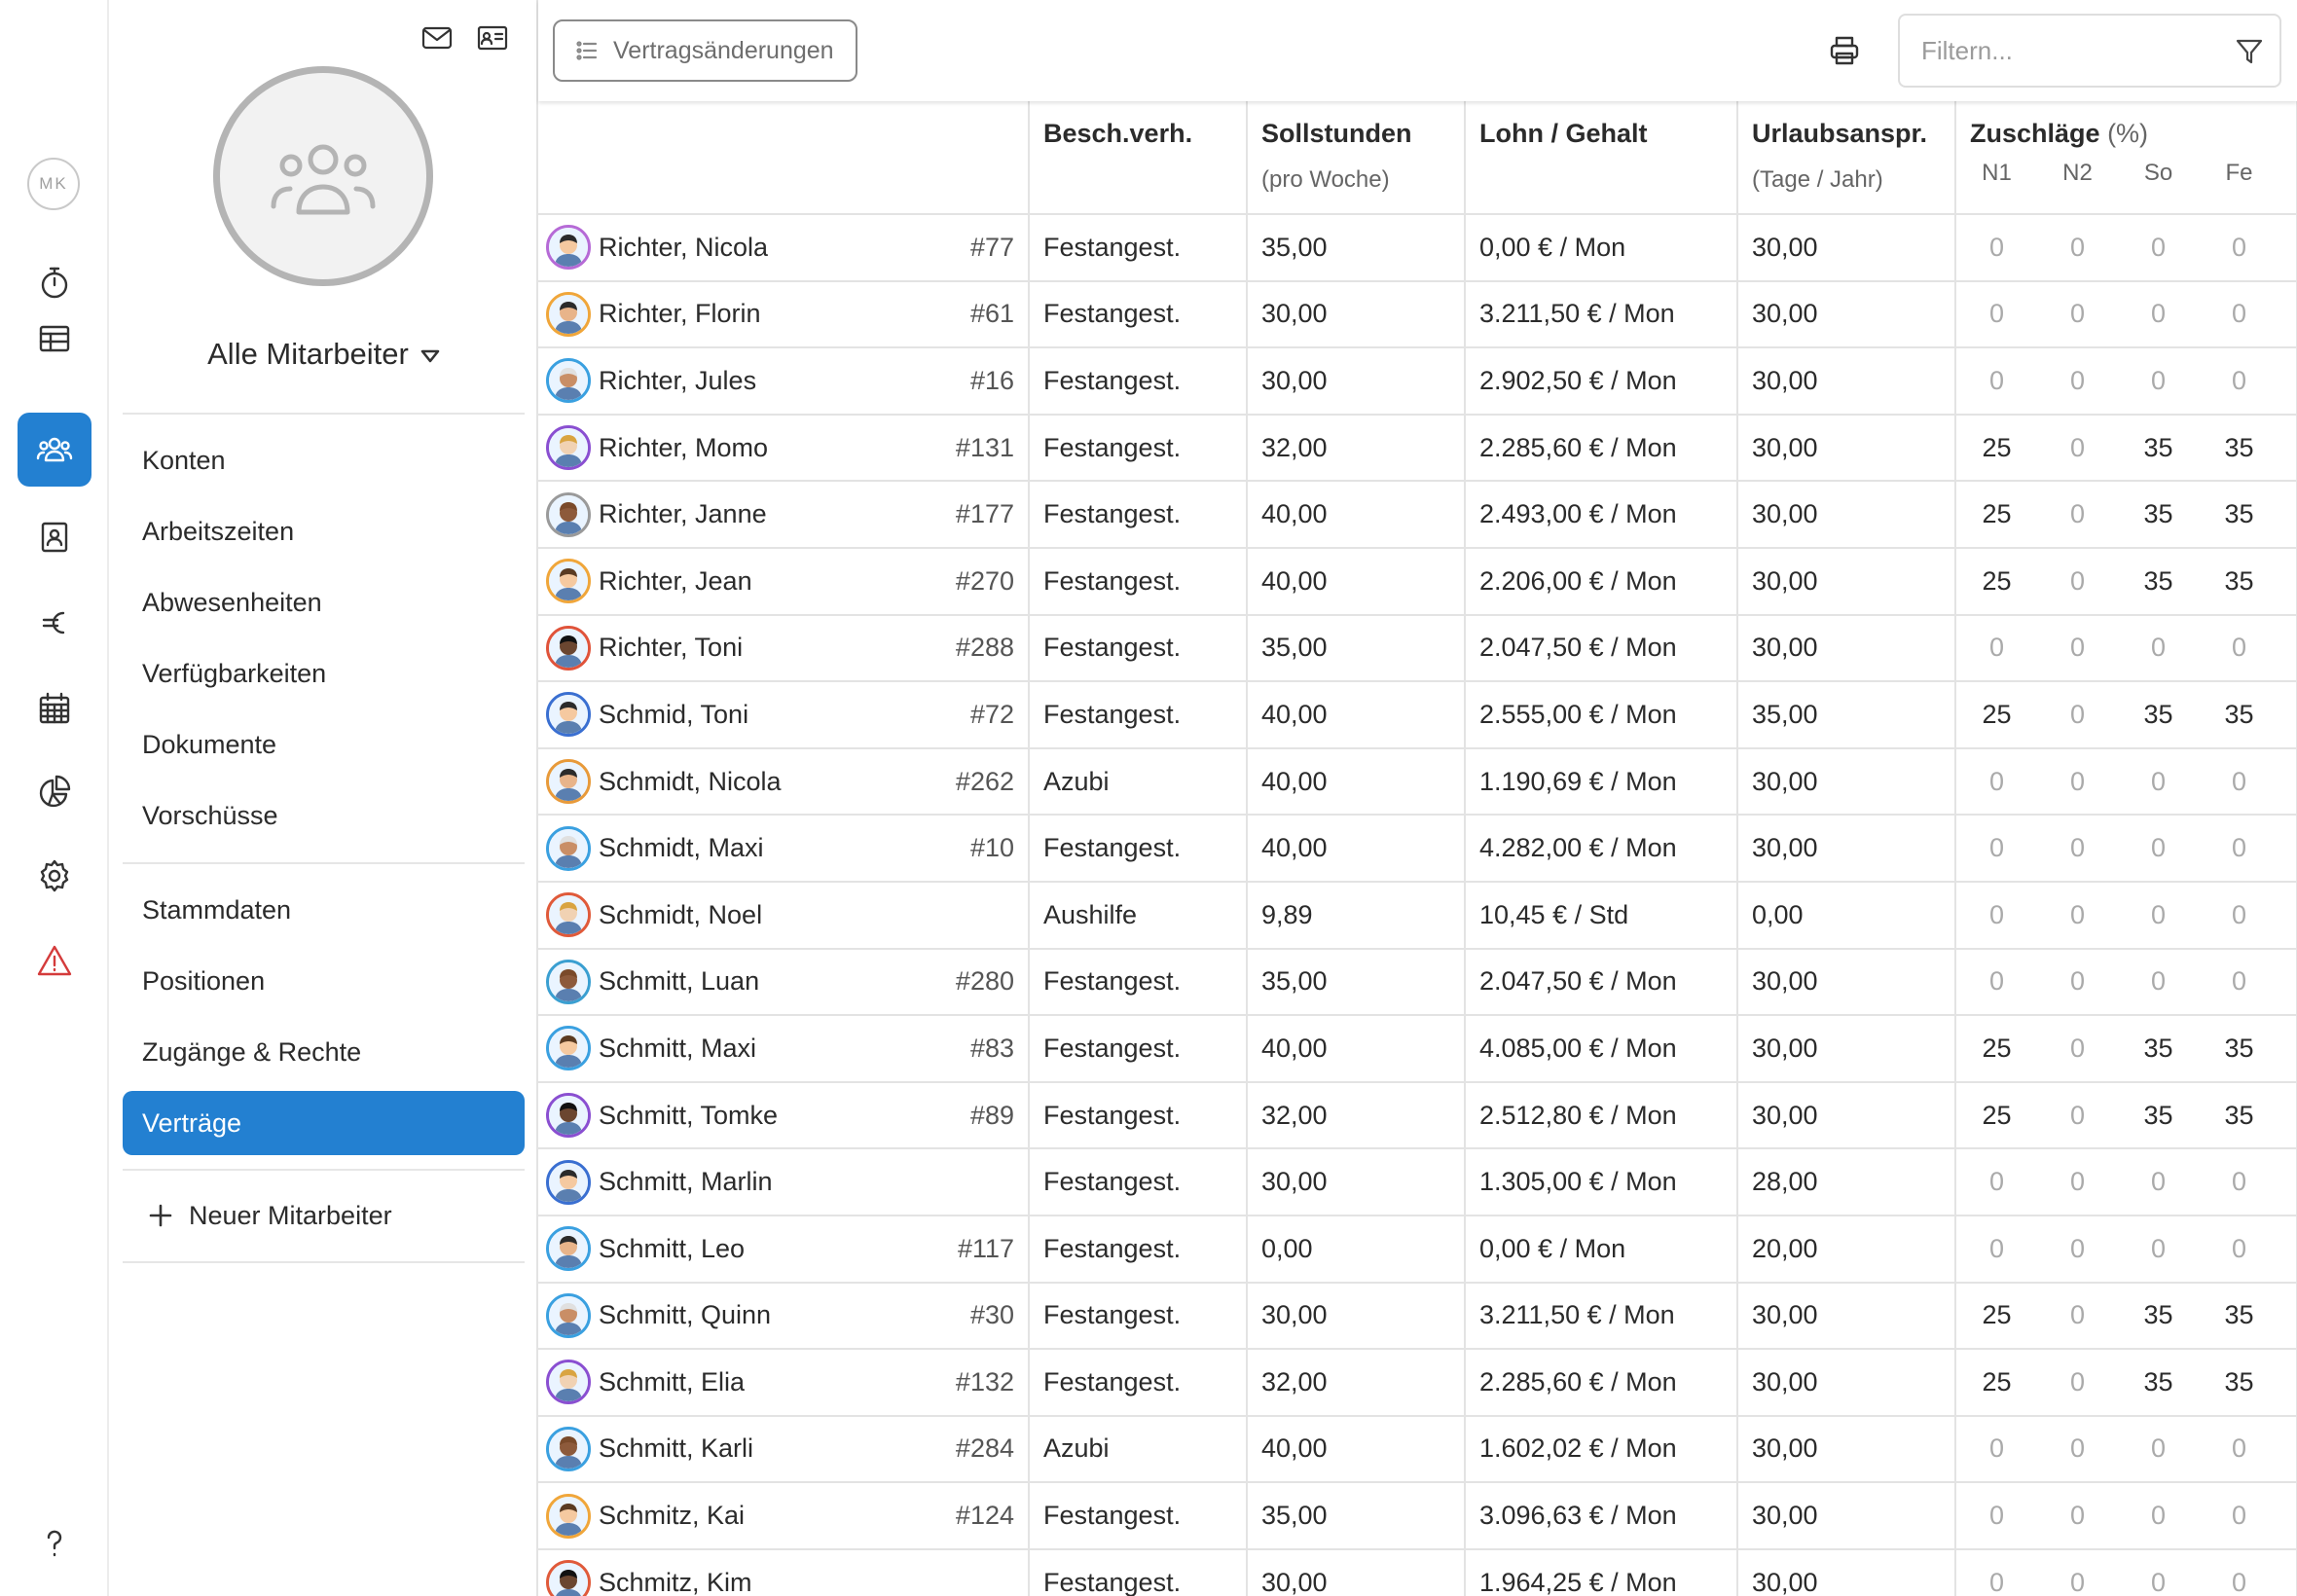 This screenshot has height=1596, width=2297. I want to click on salary-cell: 2.512,80 € / Mon, so click(1602, 1115).